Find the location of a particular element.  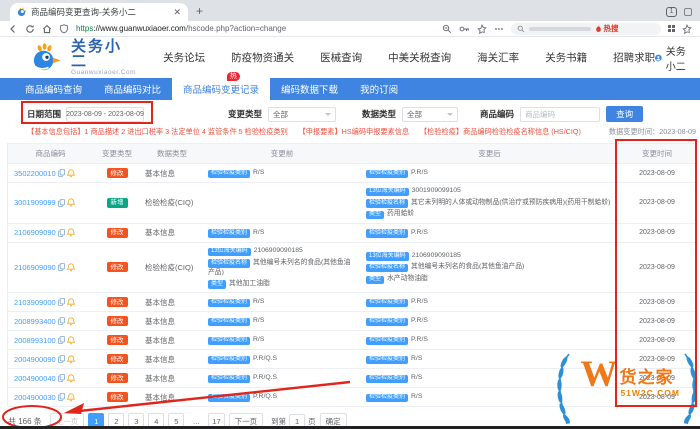

tool-tab: 商品编码查询 is located at coordinates (53, 89).